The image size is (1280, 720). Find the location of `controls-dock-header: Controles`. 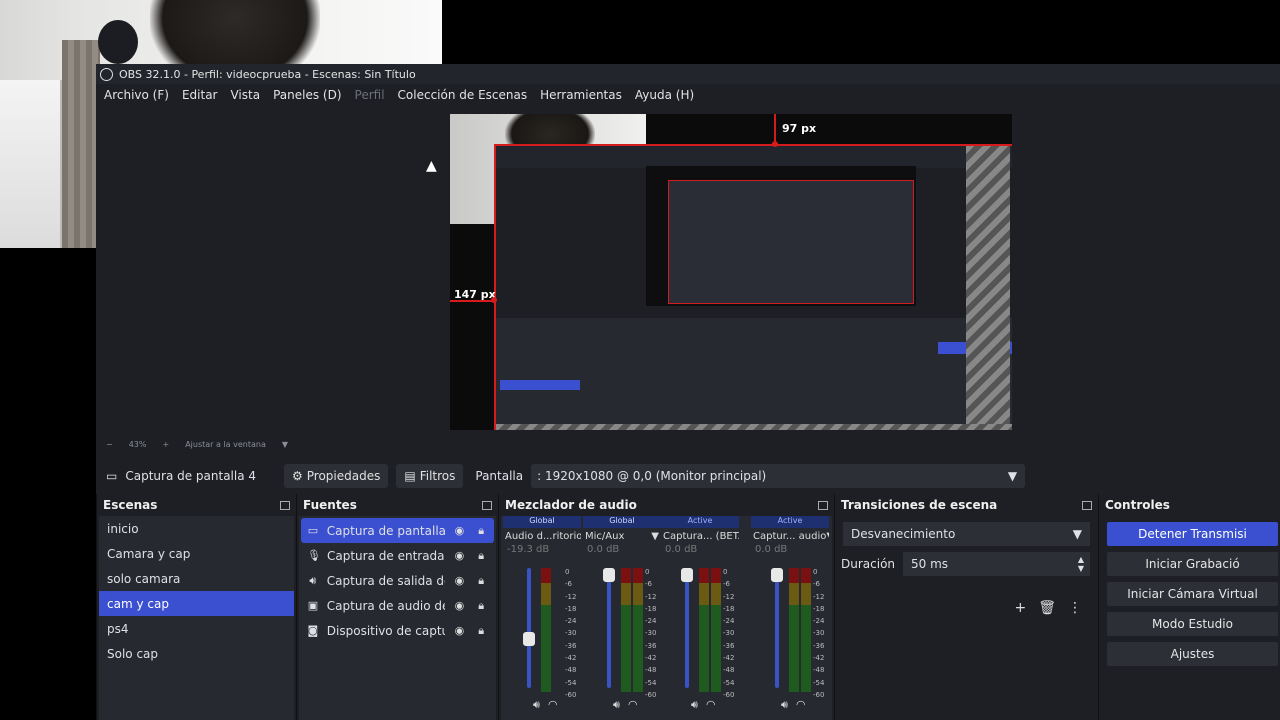

controls-dock-header: Controles is located at coordinates (1189, 505).